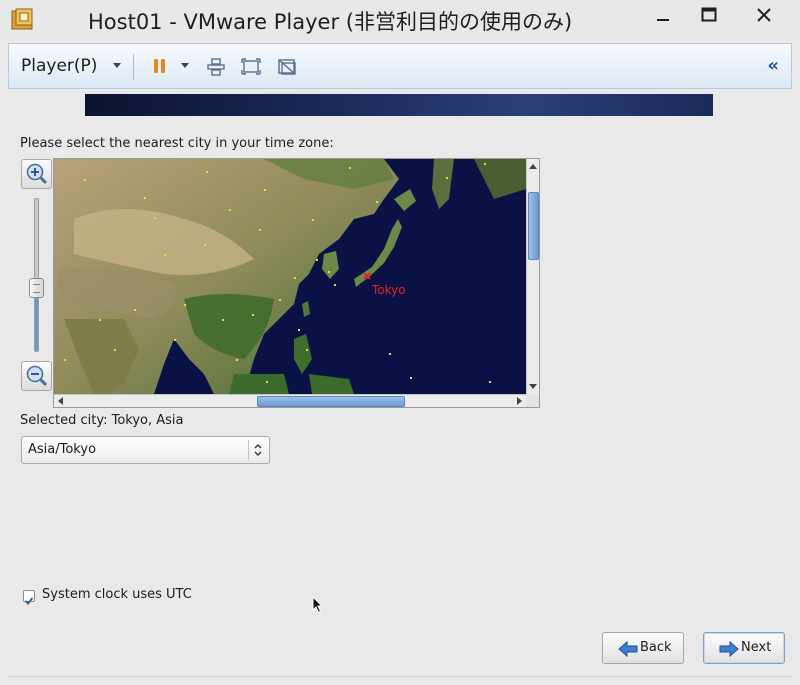 This screenshot has height=685, width=800. What do you see at coordinates (663, 15) in the screenshot?
I see `minimize-button` at bounding box center [663, 15].